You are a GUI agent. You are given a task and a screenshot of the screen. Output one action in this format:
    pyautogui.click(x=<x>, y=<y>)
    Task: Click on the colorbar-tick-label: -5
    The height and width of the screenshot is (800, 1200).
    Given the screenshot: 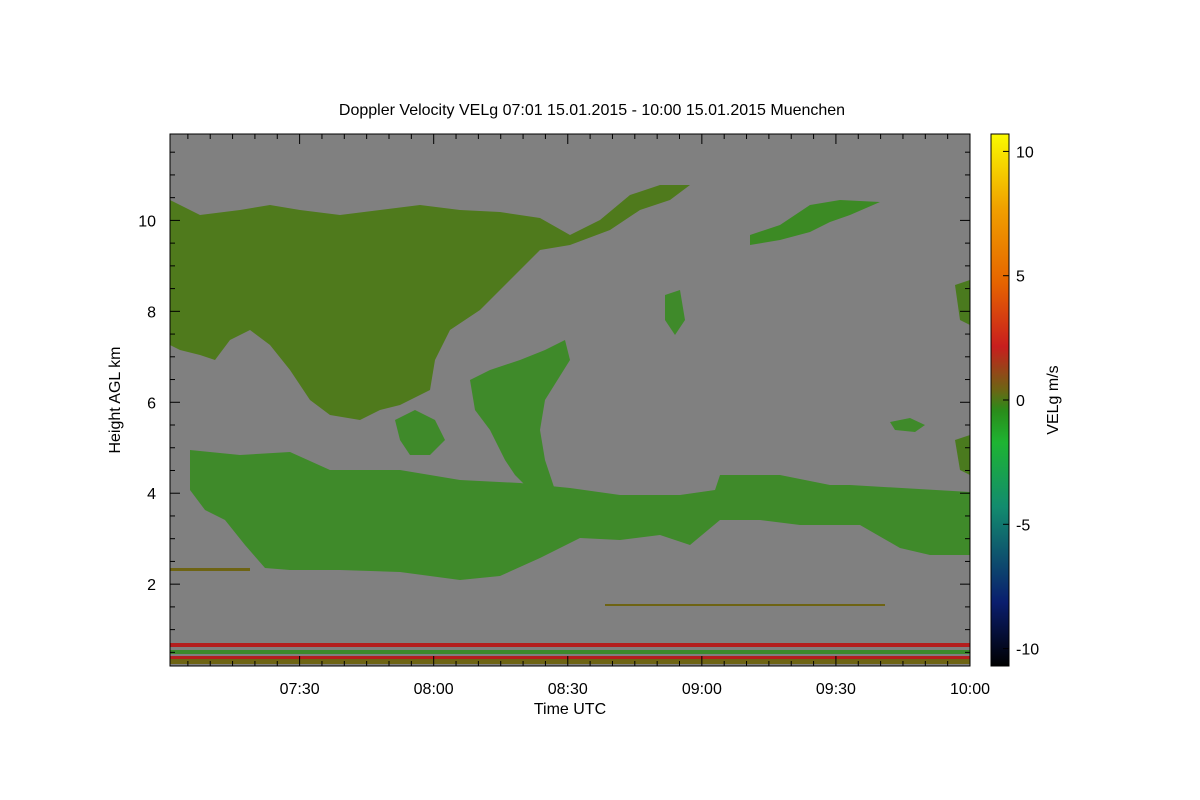 What is the action you would take?
    pyautogui.click(x=1023, y=525)
    